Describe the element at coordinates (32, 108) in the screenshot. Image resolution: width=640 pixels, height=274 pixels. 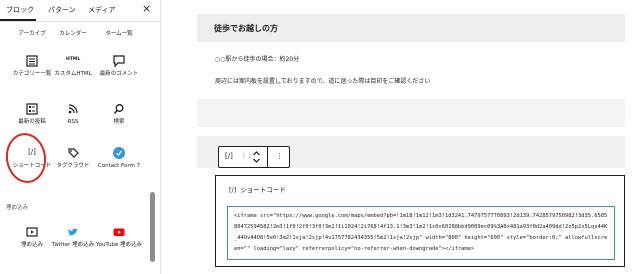
I see `posts-list-icon` at that location.